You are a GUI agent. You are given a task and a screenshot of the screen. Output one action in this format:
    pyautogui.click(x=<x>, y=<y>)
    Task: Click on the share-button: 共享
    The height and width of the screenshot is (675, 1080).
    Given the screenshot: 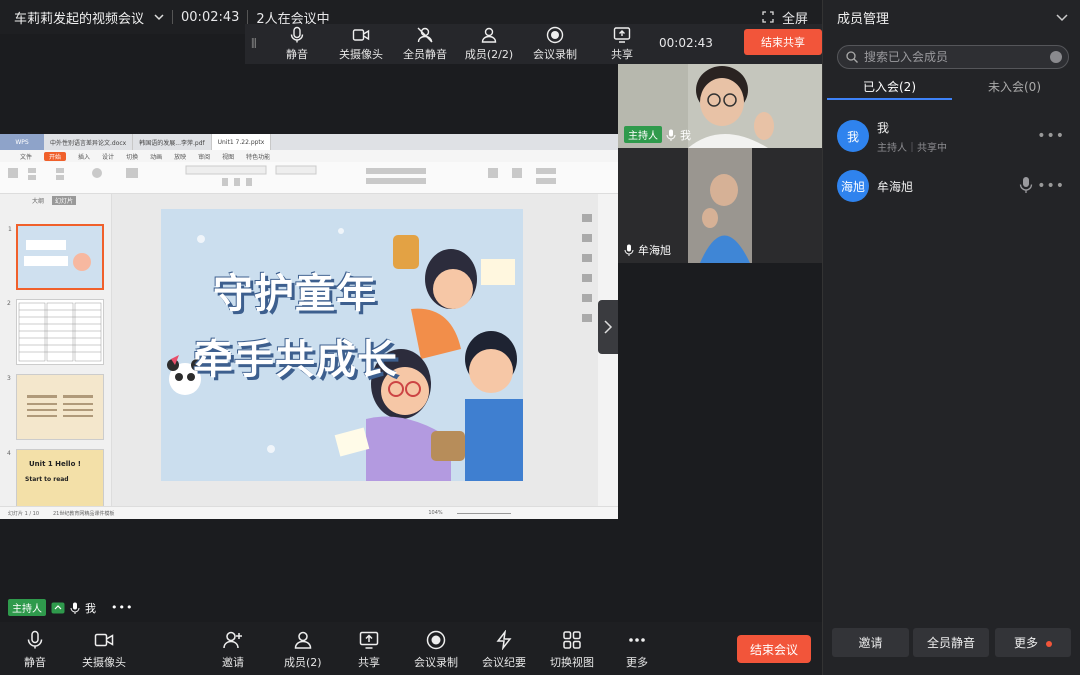 What is the action you would take?
    pyautogui.click(x=369, y=650)
    